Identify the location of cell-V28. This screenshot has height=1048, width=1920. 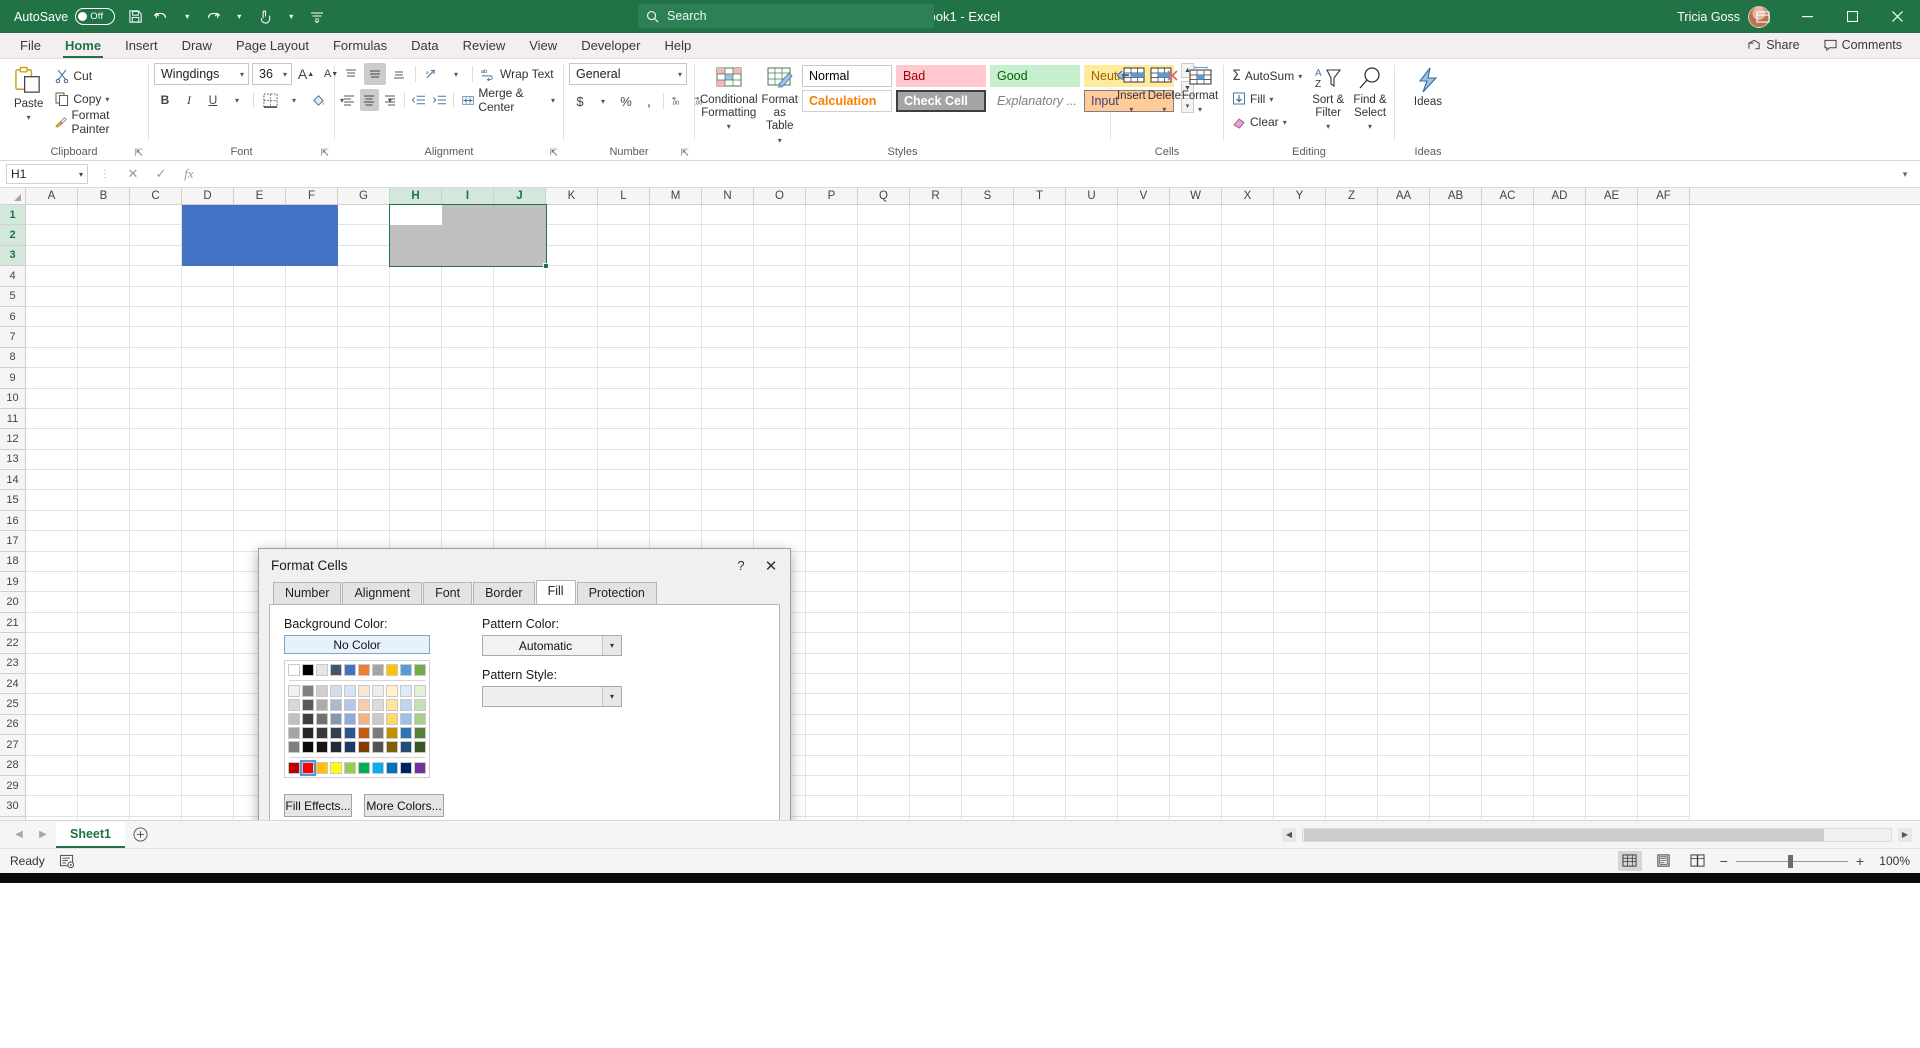
(1144, 765).